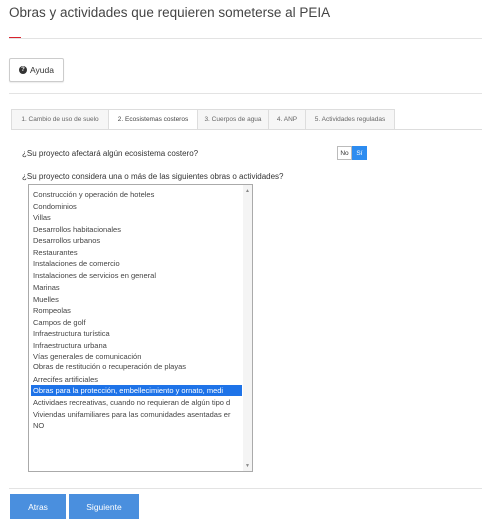 This screenshot has height=519, width=482. What do you see at coordinates (42, 70) in the screenshot?
I see `help-button-label: Ayuda` at bounding box center [42, 70].